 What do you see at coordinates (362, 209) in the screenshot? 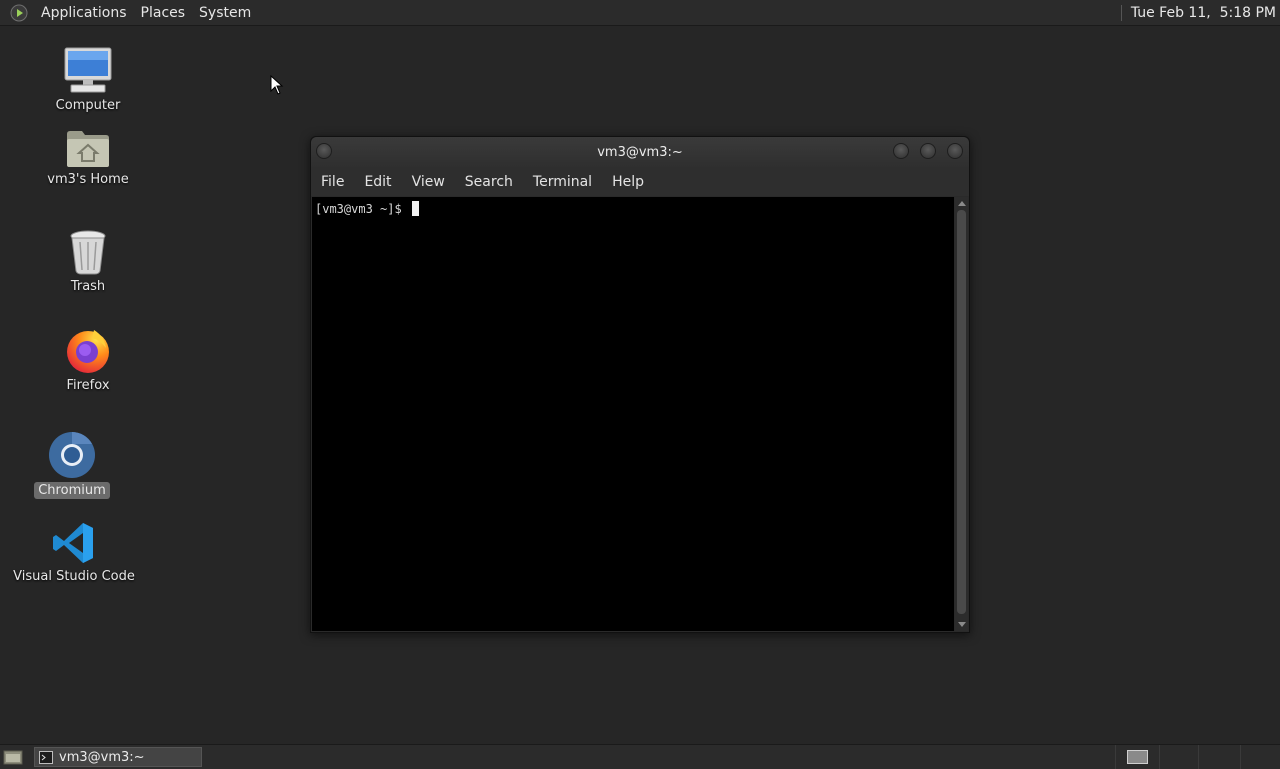
I see `shell-prompt: [vm3@vm3 ~]$` at bounding box center [362, 209].